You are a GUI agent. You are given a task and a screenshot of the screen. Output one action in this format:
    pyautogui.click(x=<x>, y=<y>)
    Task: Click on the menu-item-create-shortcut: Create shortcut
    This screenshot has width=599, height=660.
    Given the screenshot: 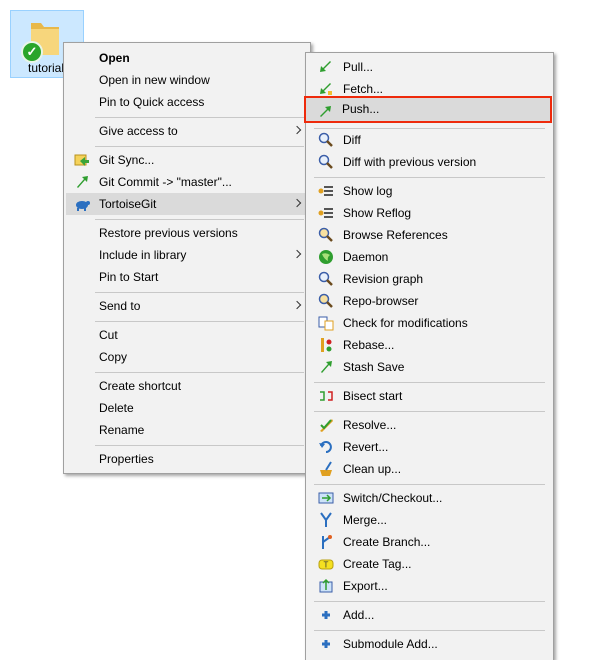 What is the action you would take?
    pyautogui.click(x=187, y=386)
    